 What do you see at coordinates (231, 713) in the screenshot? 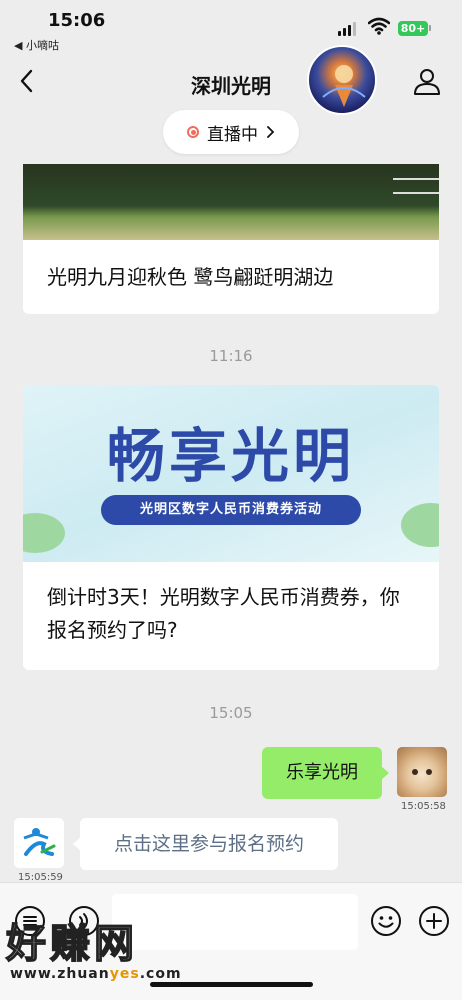
I see `message-timestamp: 15:05` at bounding box center [231, 713].